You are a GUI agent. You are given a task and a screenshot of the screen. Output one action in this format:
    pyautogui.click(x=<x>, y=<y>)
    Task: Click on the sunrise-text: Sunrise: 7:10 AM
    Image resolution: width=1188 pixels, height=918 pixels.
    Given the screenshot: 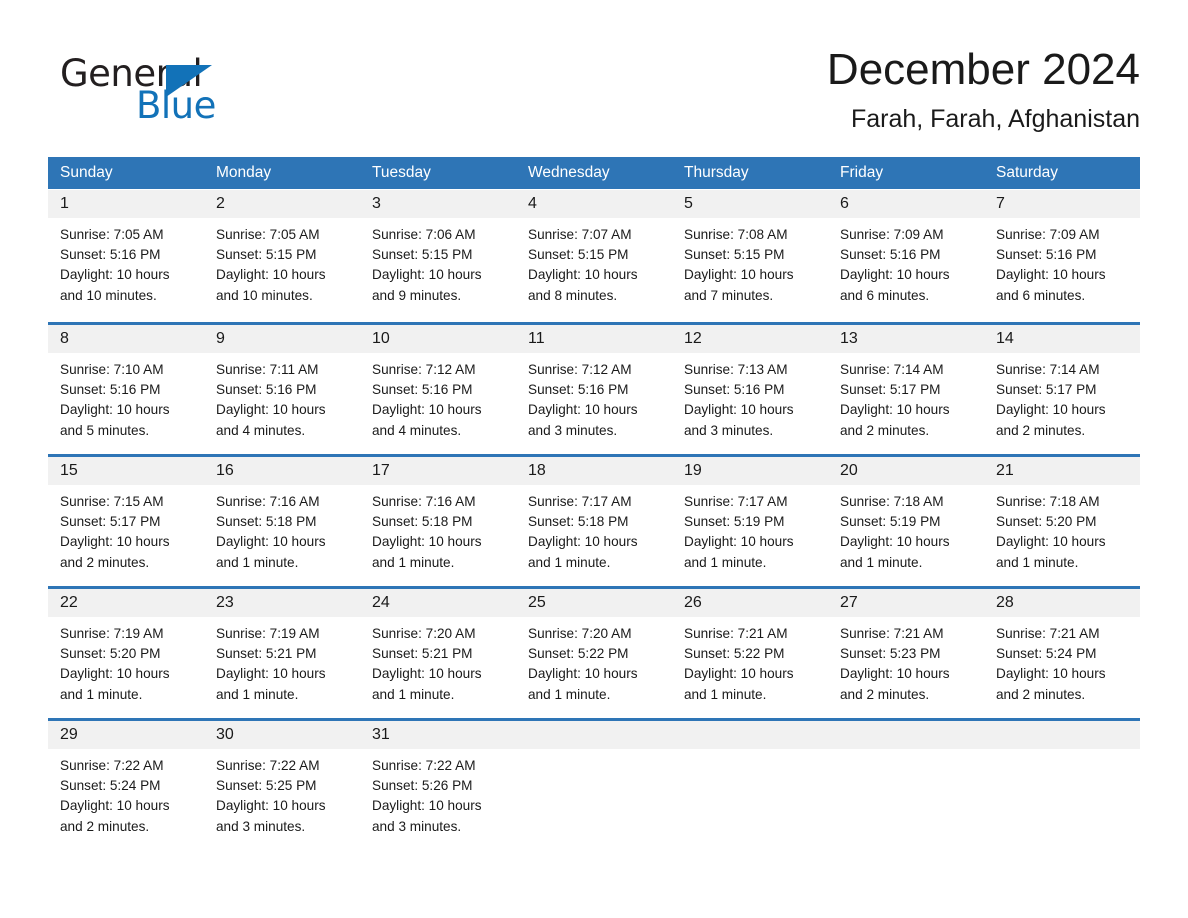 What is the action you would take?
    pyautogui.click(x=112, y=369)
    